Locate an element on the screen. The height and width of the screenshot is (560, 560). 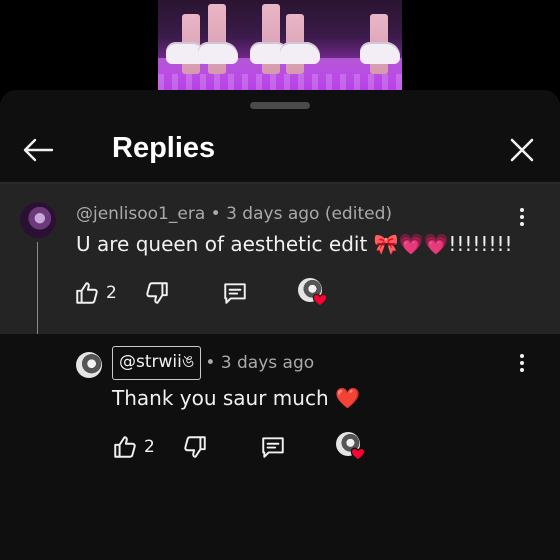
comment-actions: 2 is located at coordinates (201, 293).